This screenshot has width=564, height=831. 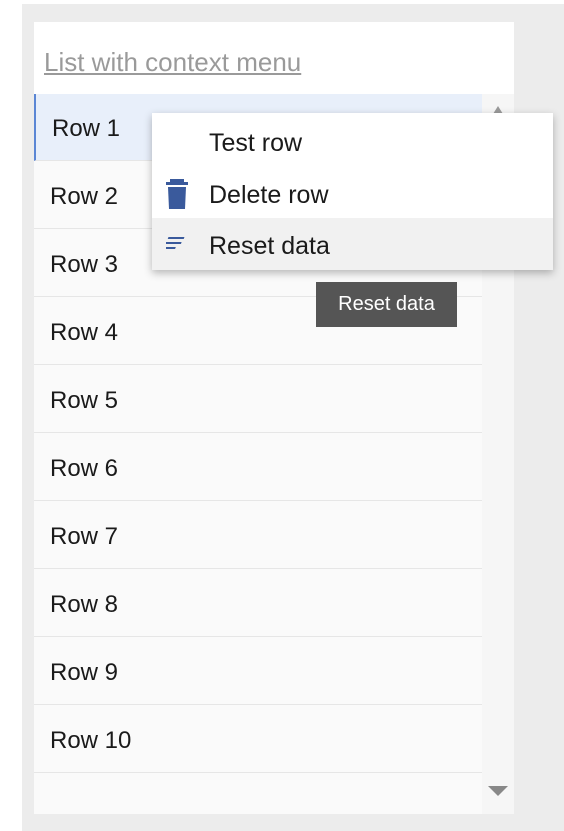 I want to click on menu-item-delete-row: Delete row, so click(x=352, y=193).